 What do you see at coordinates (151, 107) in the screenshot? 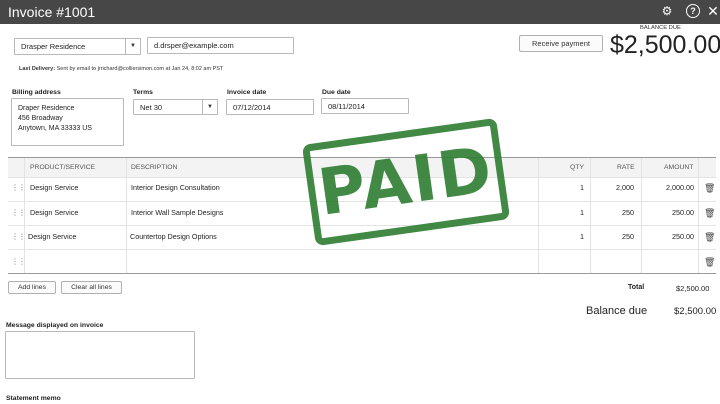
I see `terms-value: Net 30` at bounding box center [151, 107].